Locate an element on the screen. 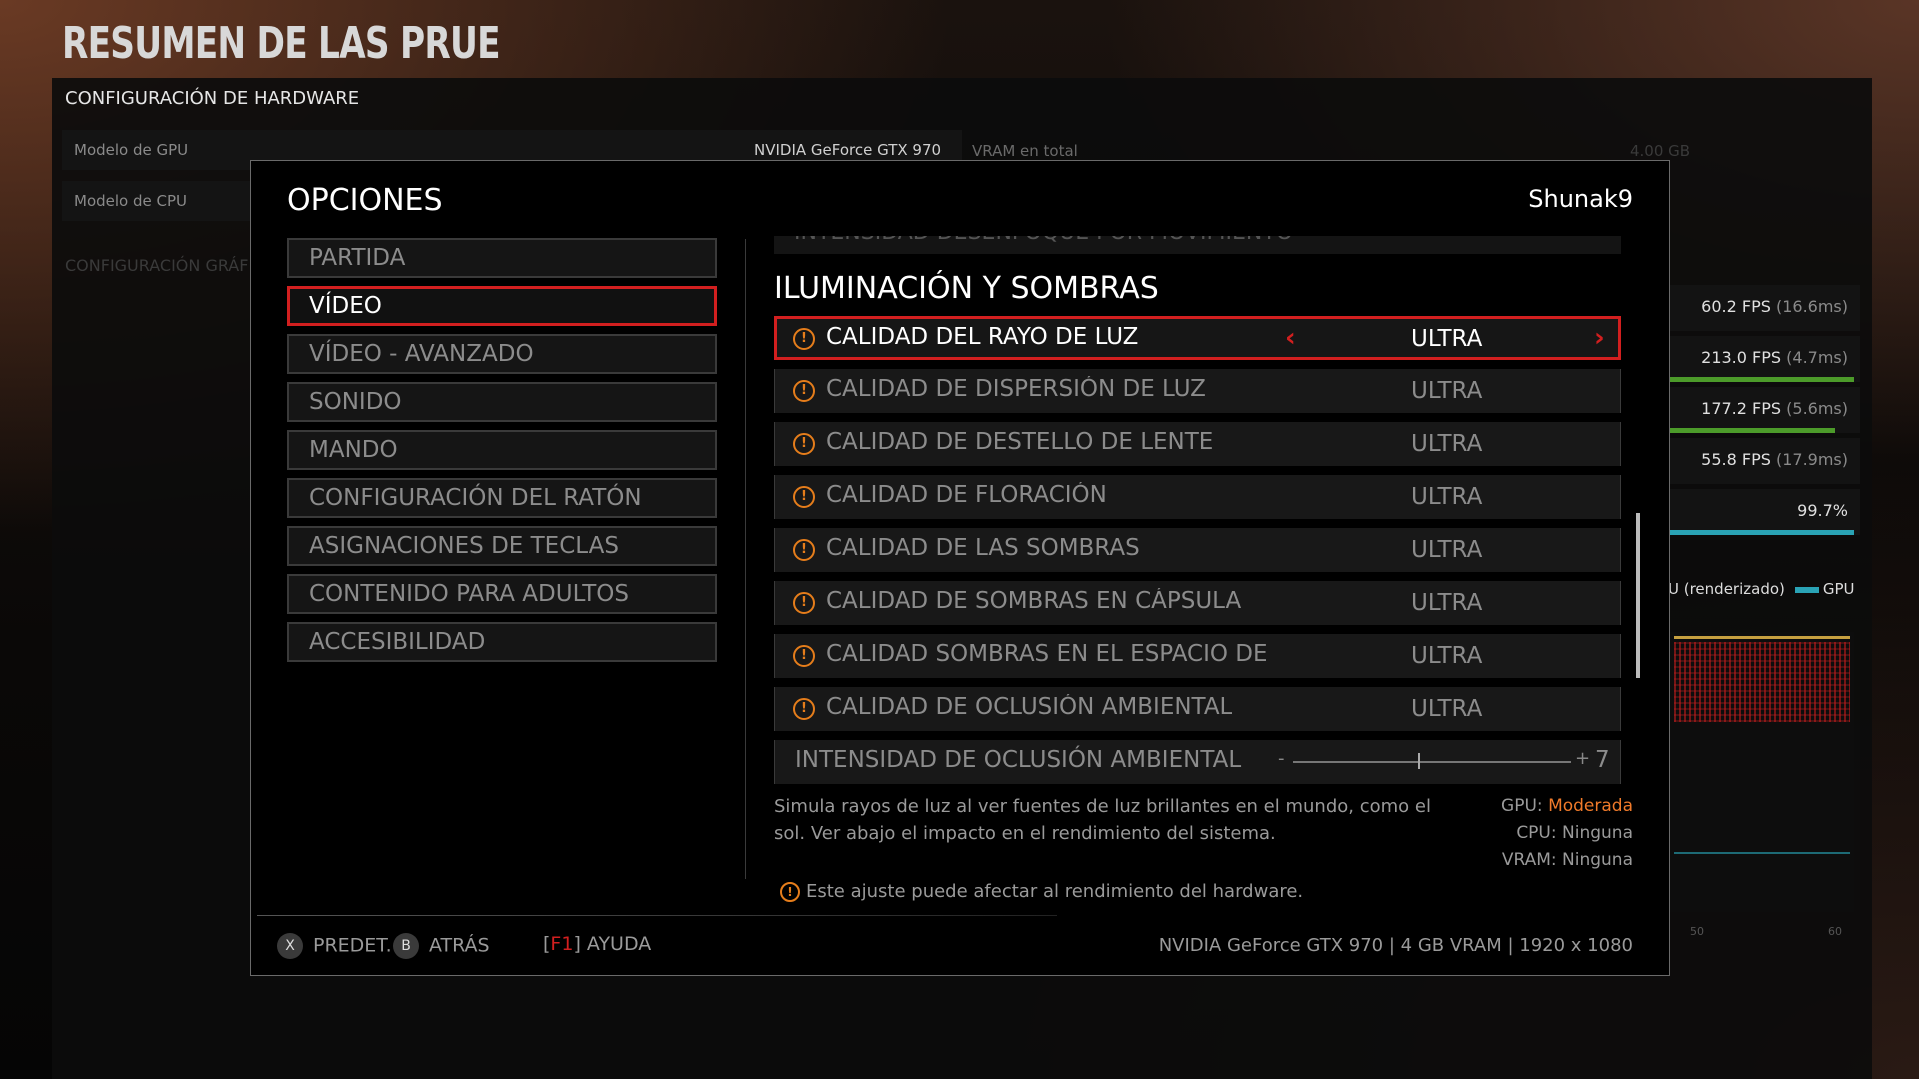  benchmark-title: RESUMEN DE LAS PRUE is located at coordinates (281, 43).